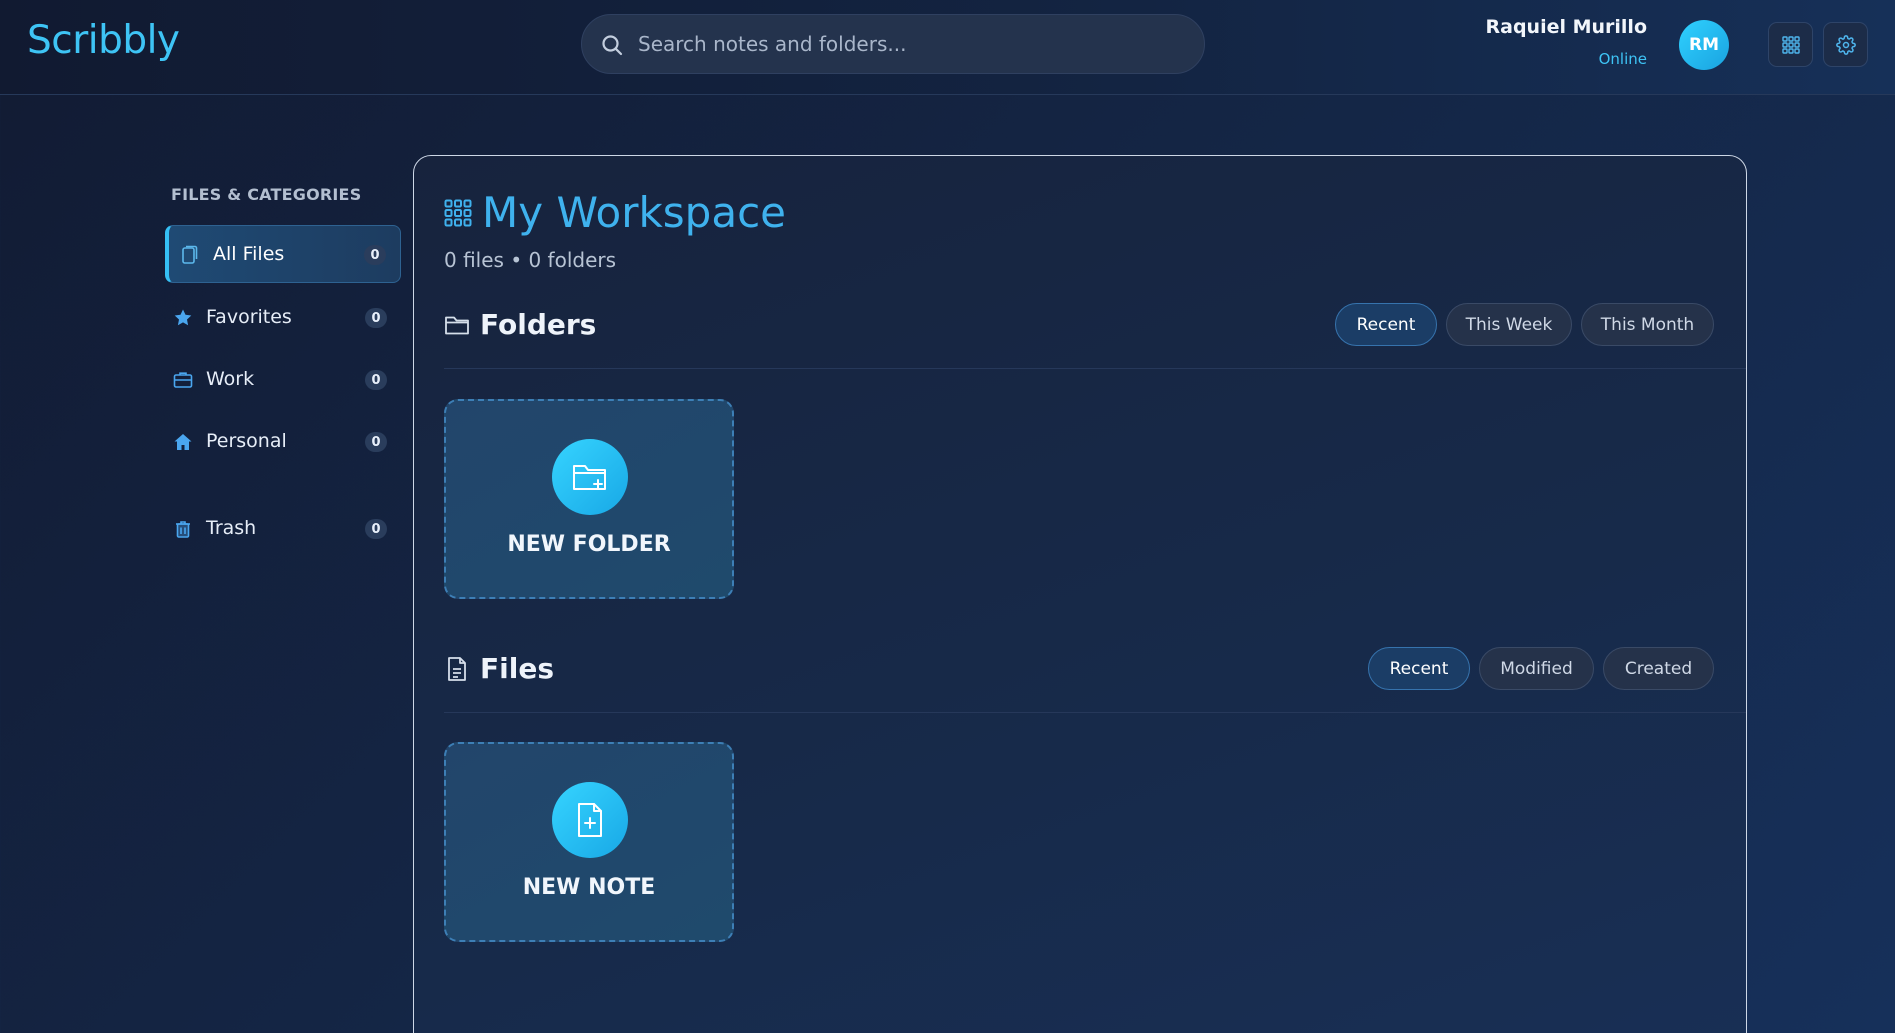 Image resolution: width=1895 pixels, height=1033 pixels. Describe the element at coordinates (231, 528) in the screenshot. I see `sidebar-item-label: Trash` at that location.